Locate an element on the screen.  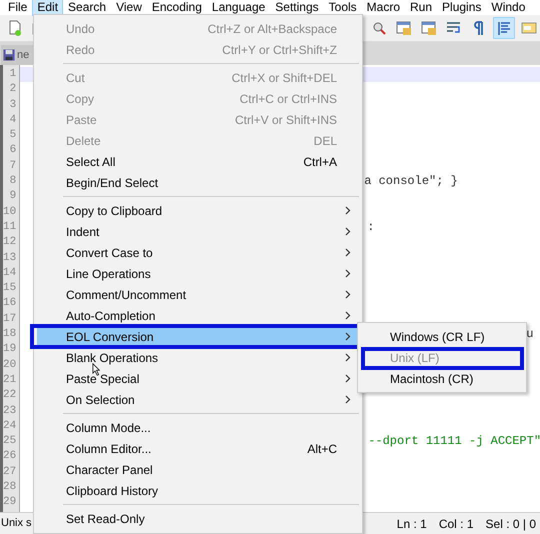
line-number: 4 is located at coordinates (13, 120).